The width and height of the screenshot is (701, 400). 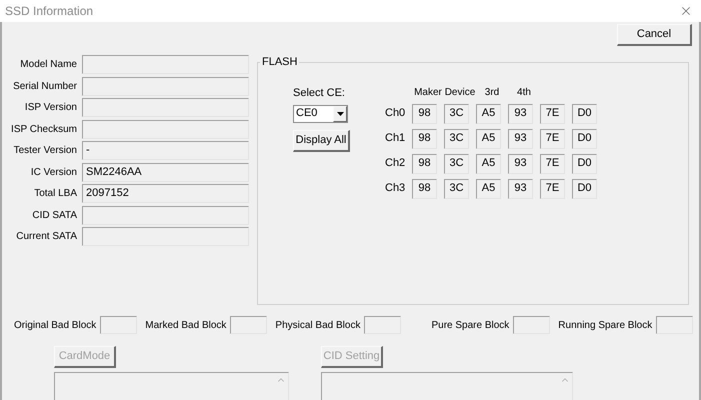 What do you see at coordinates (279, 62) in the screenshot?
I see `group-title: FLASH` at bounding box center [279, 62].